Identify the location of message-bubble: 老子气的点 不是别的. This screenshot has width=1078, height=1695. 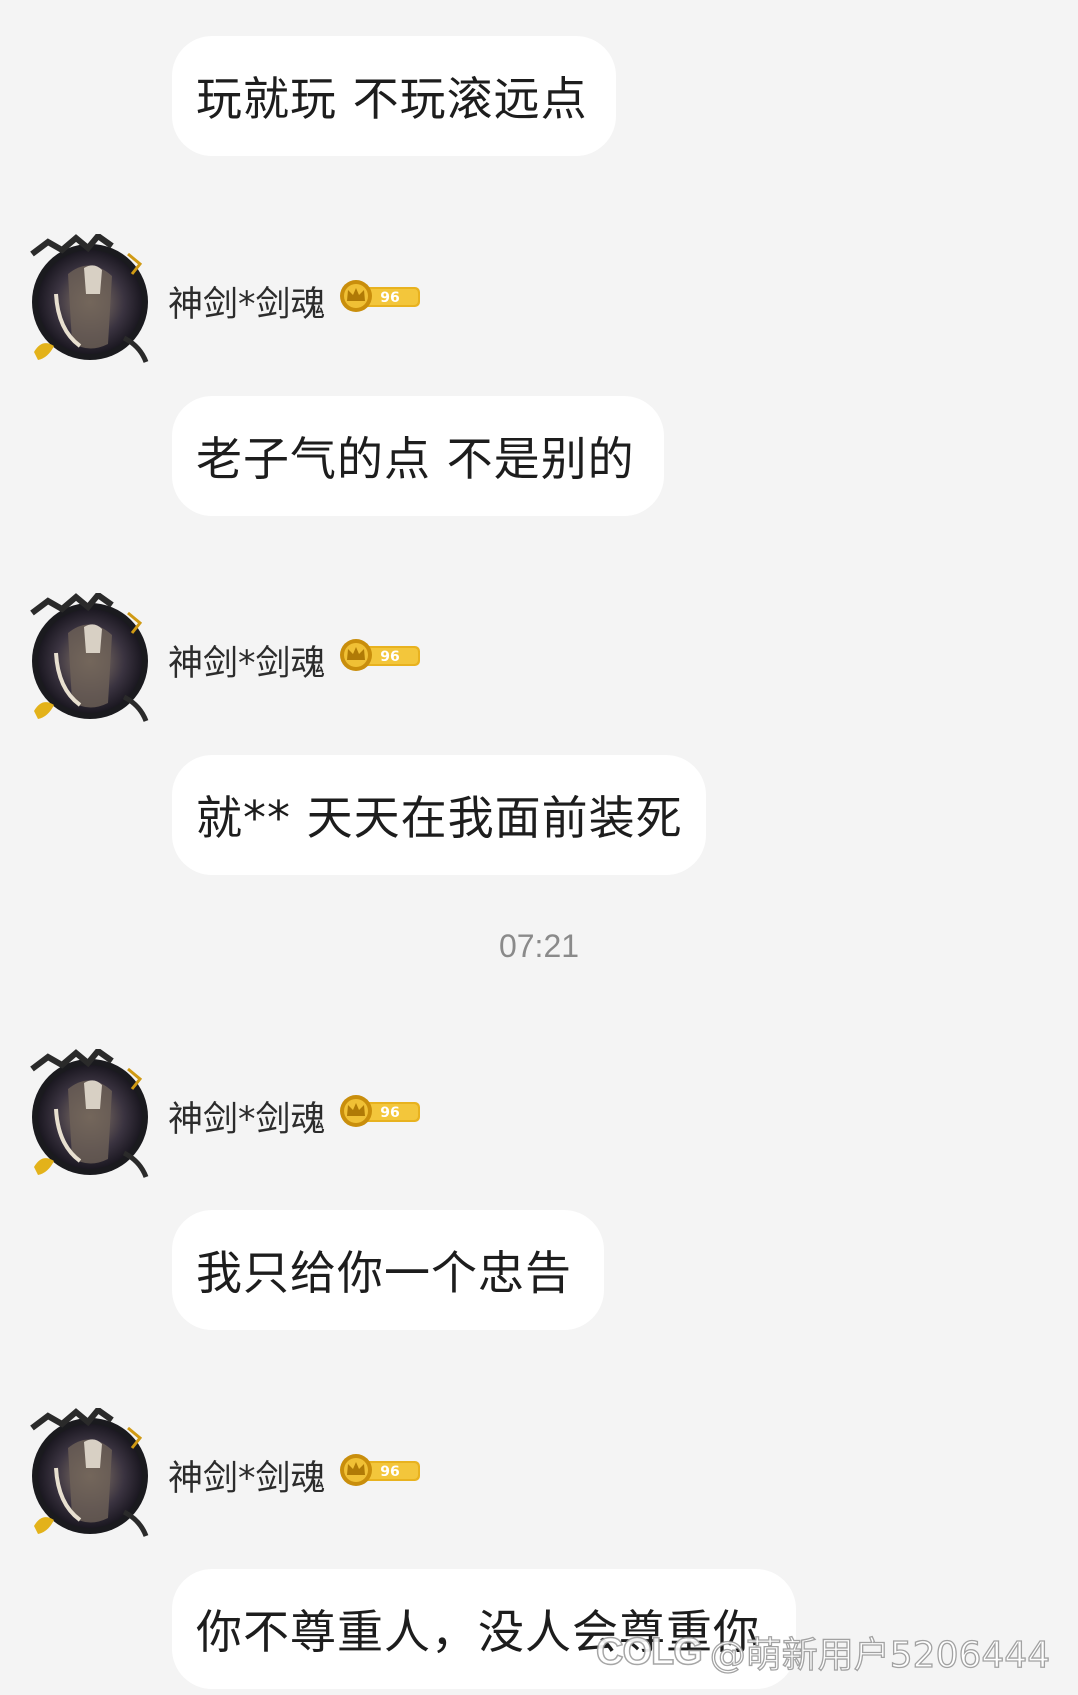
(418, 456).